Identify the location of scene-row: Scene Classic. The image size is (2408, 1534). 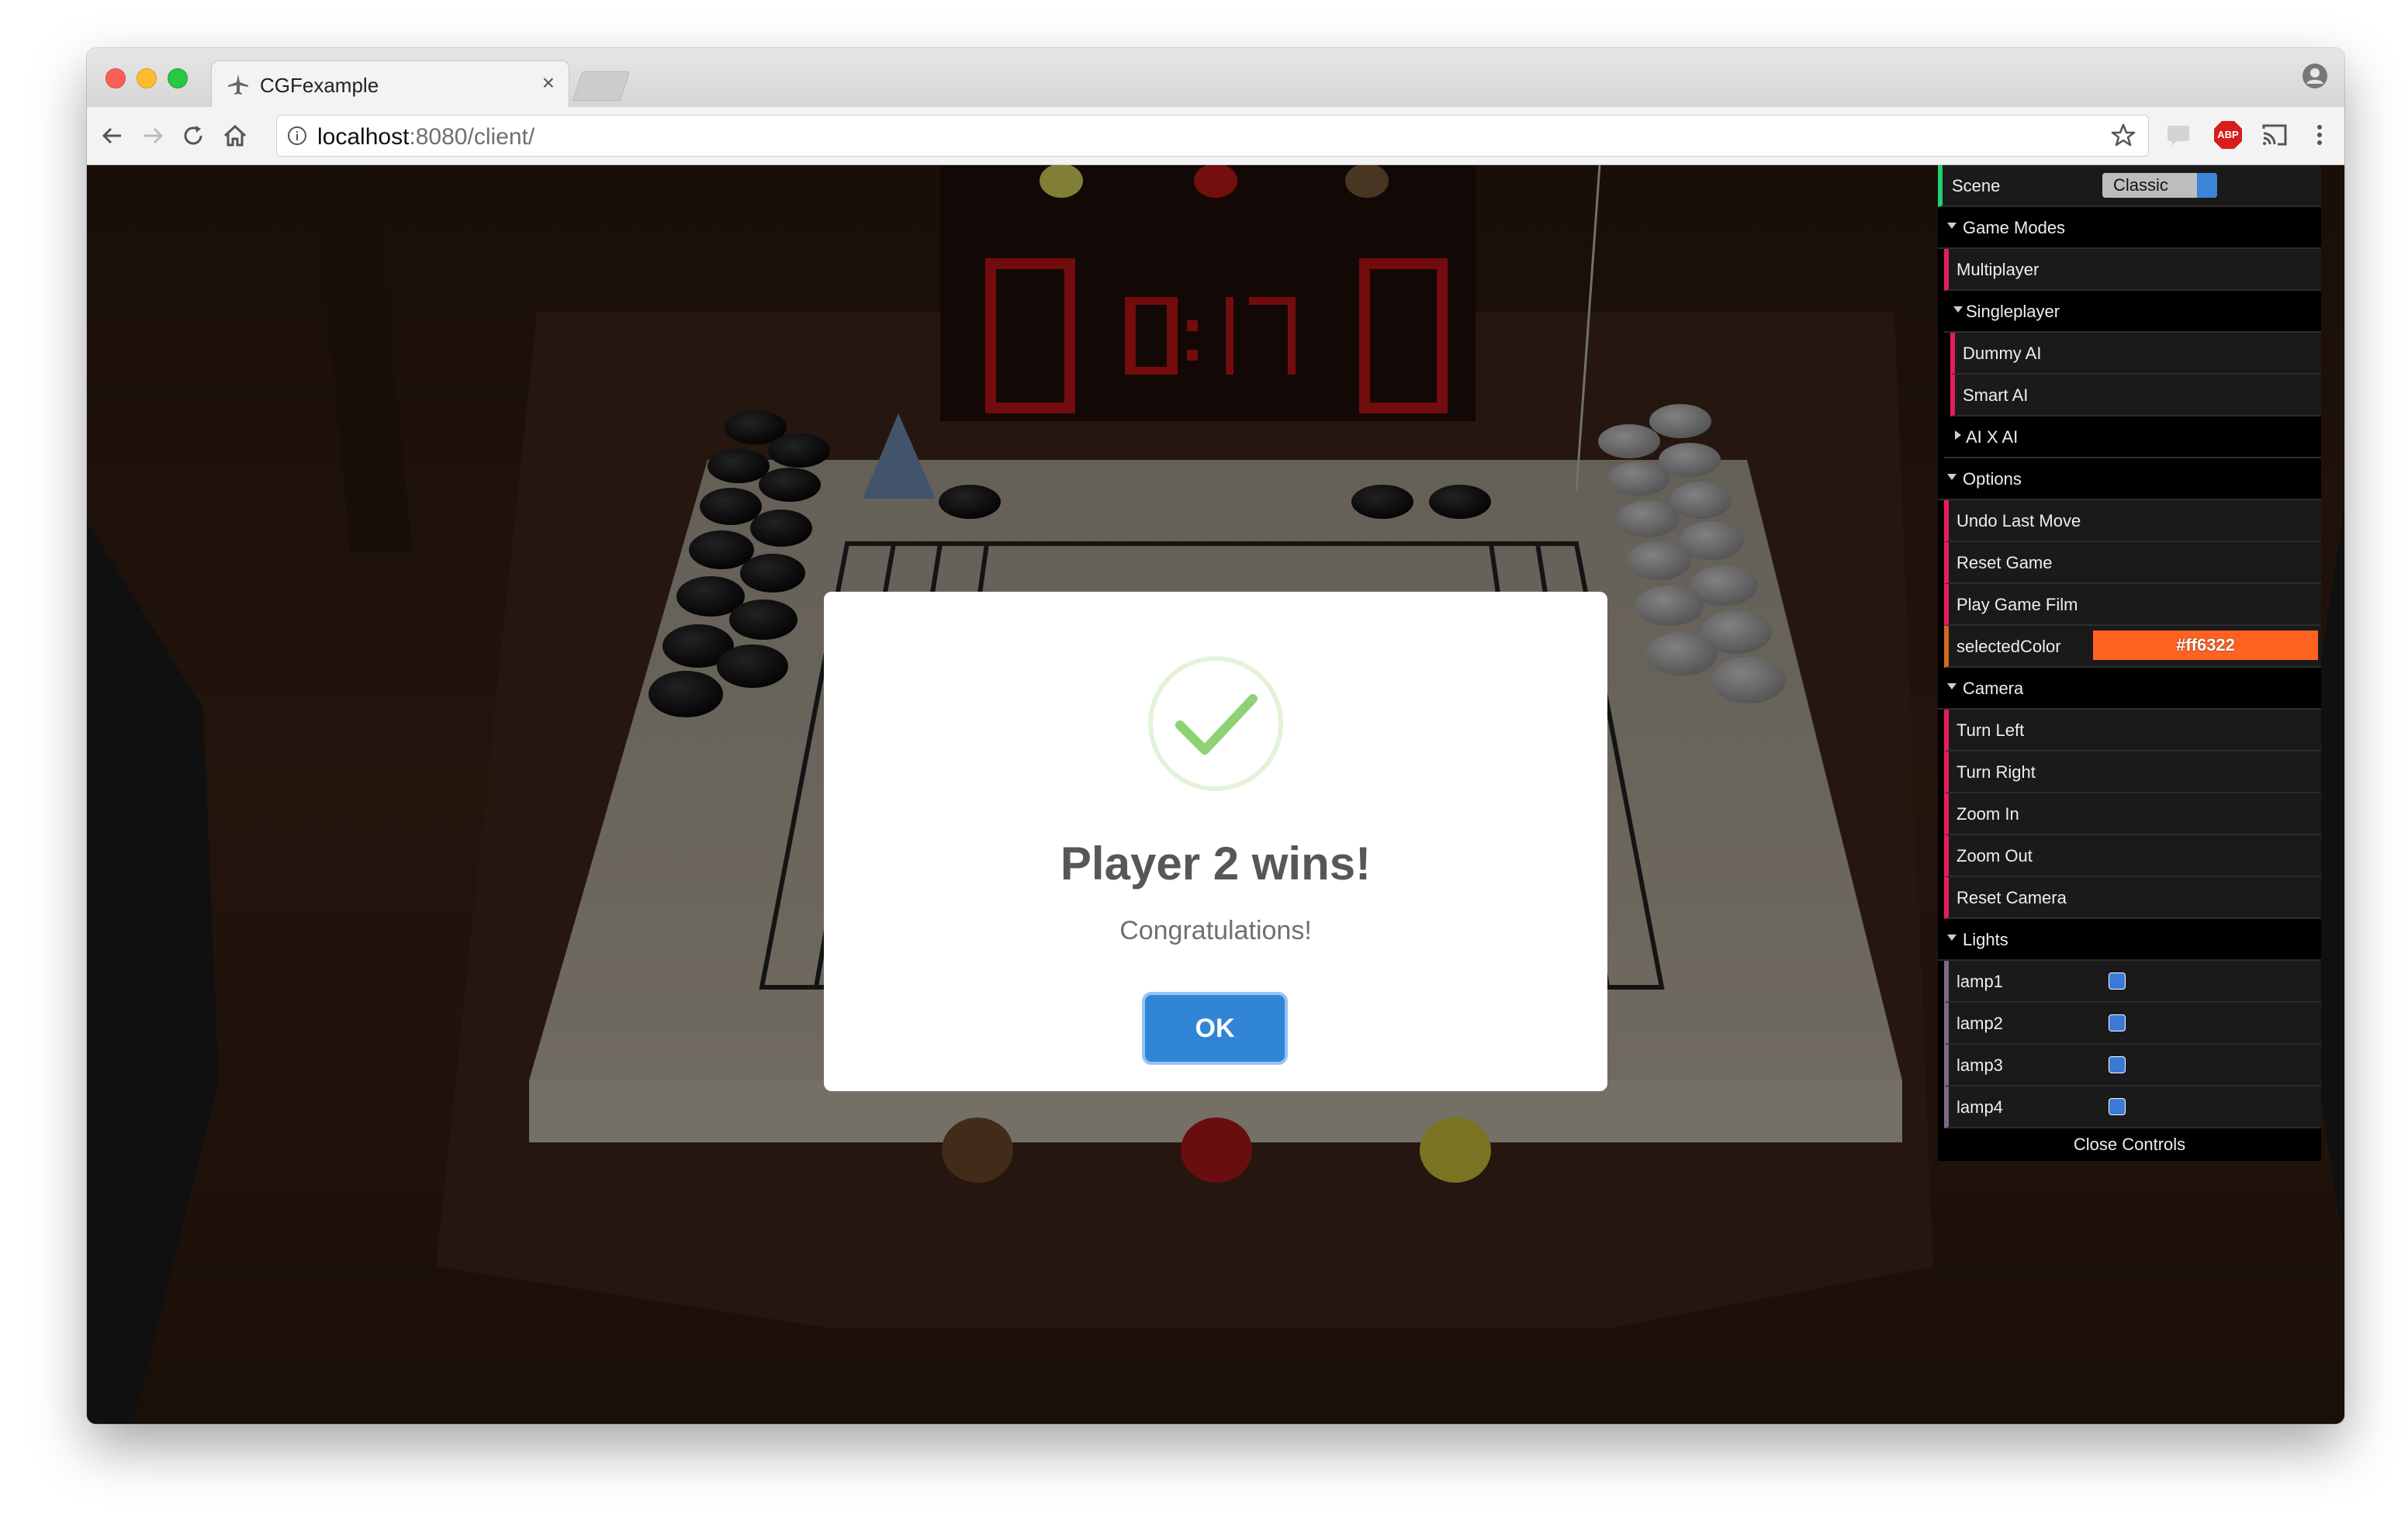
(2130, 186).